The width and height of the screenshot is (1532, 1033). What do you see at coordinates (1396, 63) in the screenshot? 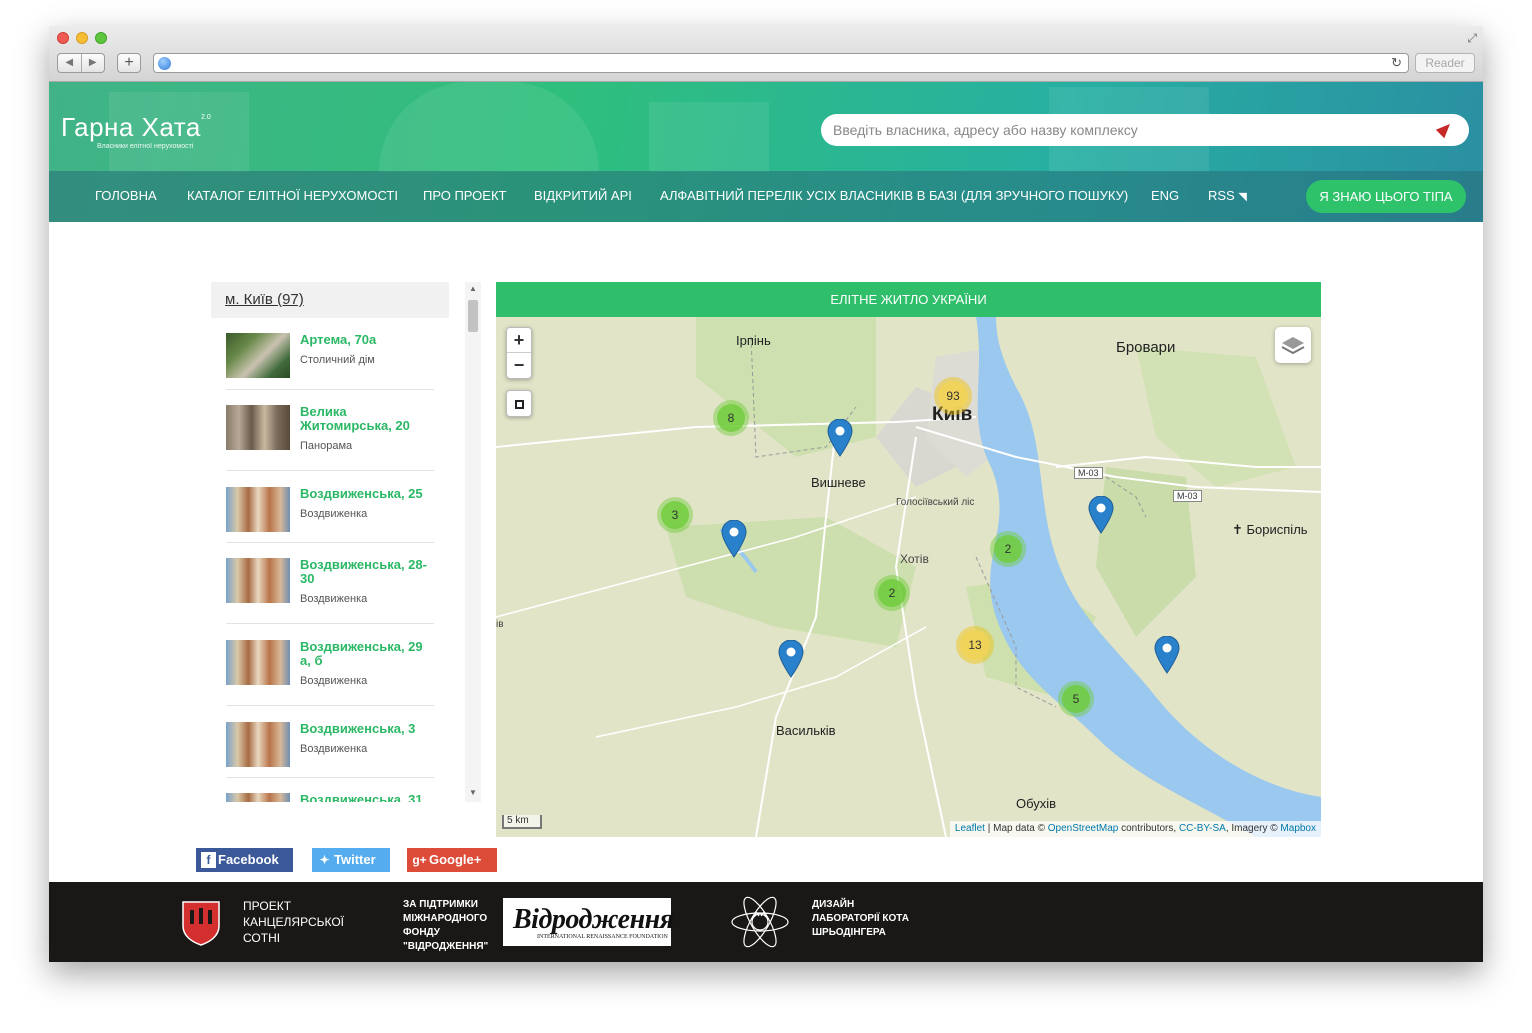
I see `reload-icon: ↻` at bounding box center [1396, 63].